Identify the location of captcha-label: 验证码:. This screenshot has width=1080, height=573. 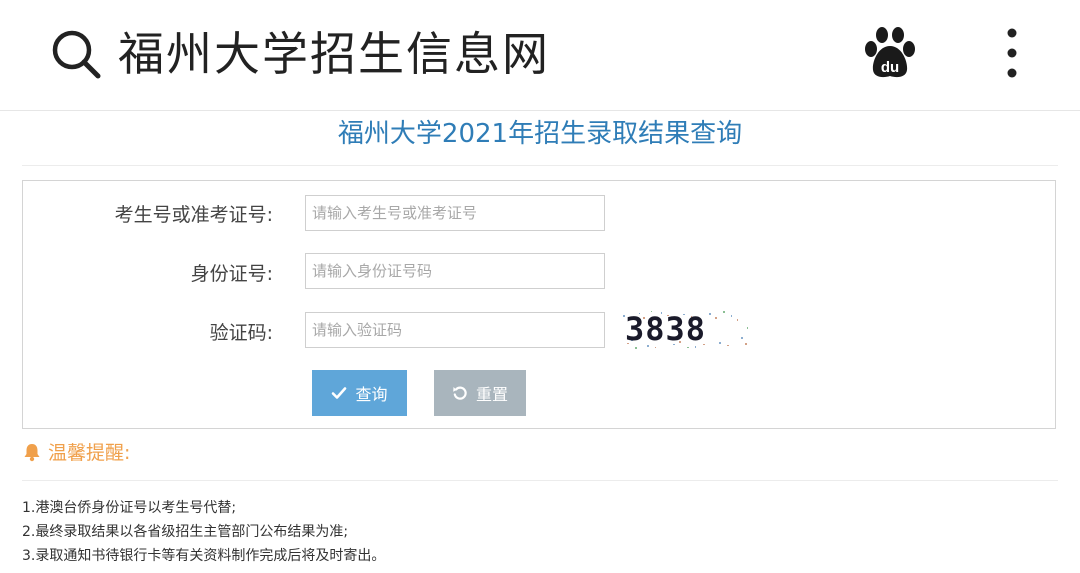
(241, 333).